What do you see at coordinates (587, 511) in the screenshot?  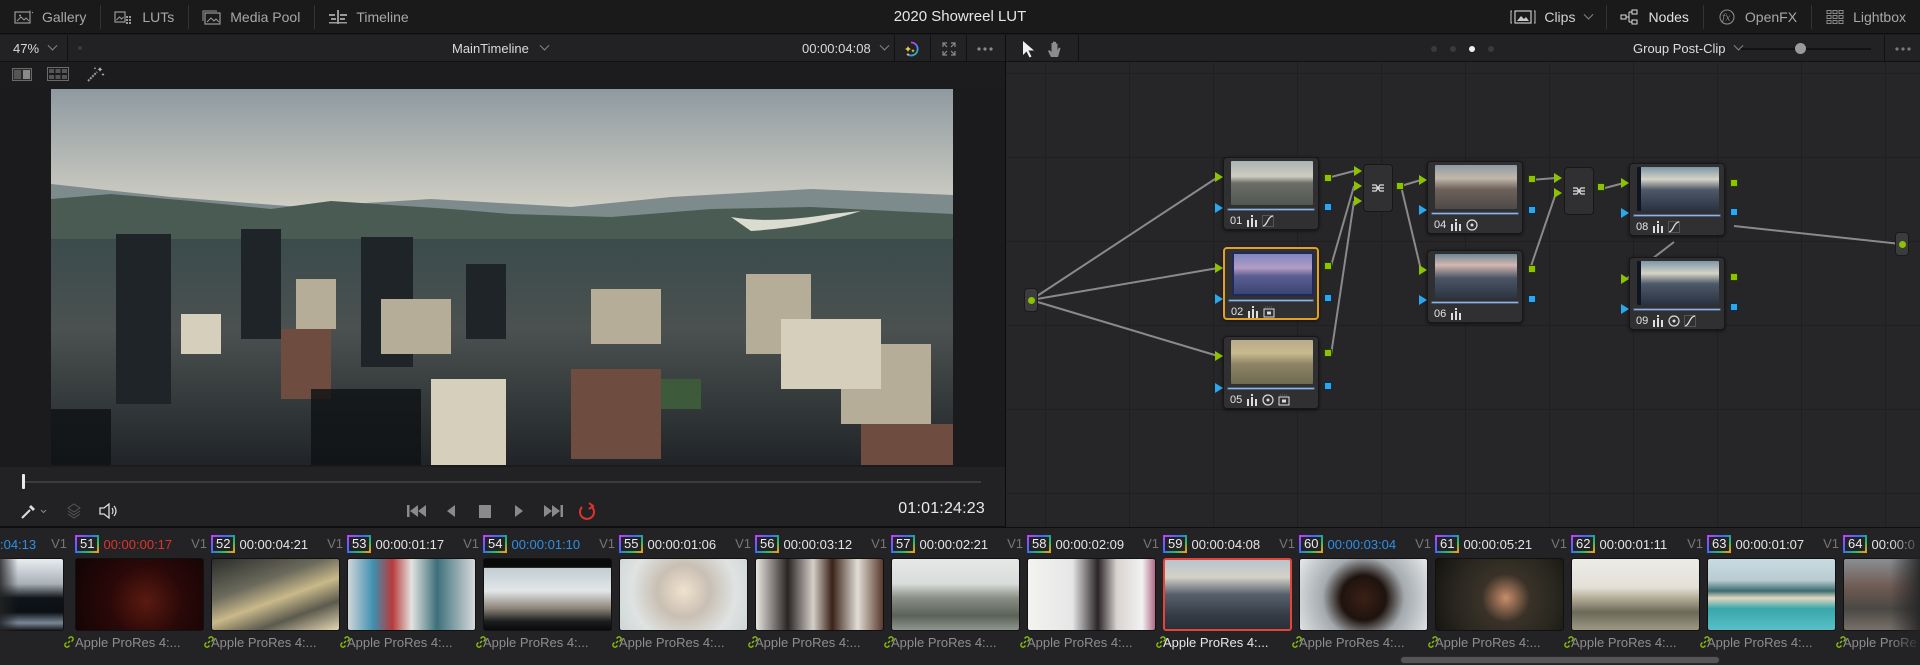 I see `loop-button` at bounding box center [587, 511].